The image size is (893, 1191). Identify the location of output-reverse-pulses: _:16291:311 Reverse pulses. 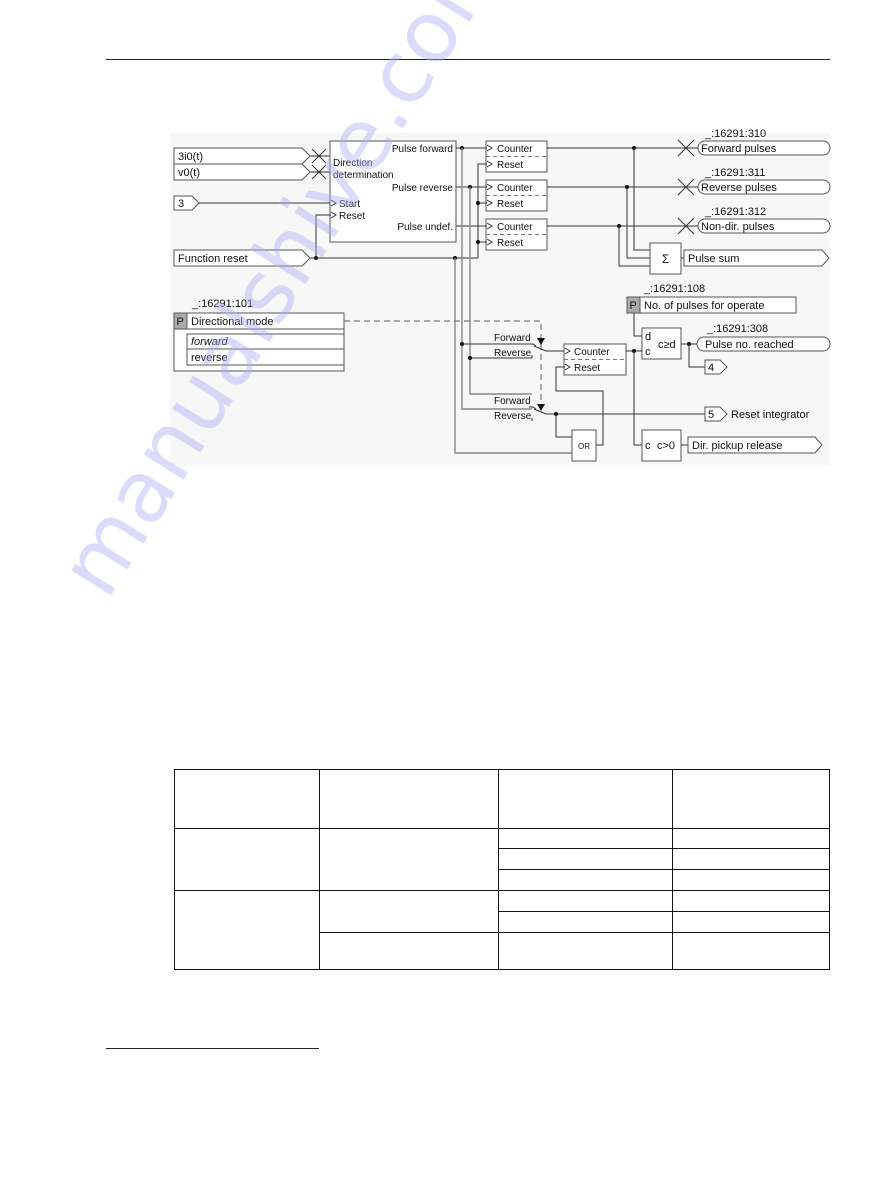
(754, 181).